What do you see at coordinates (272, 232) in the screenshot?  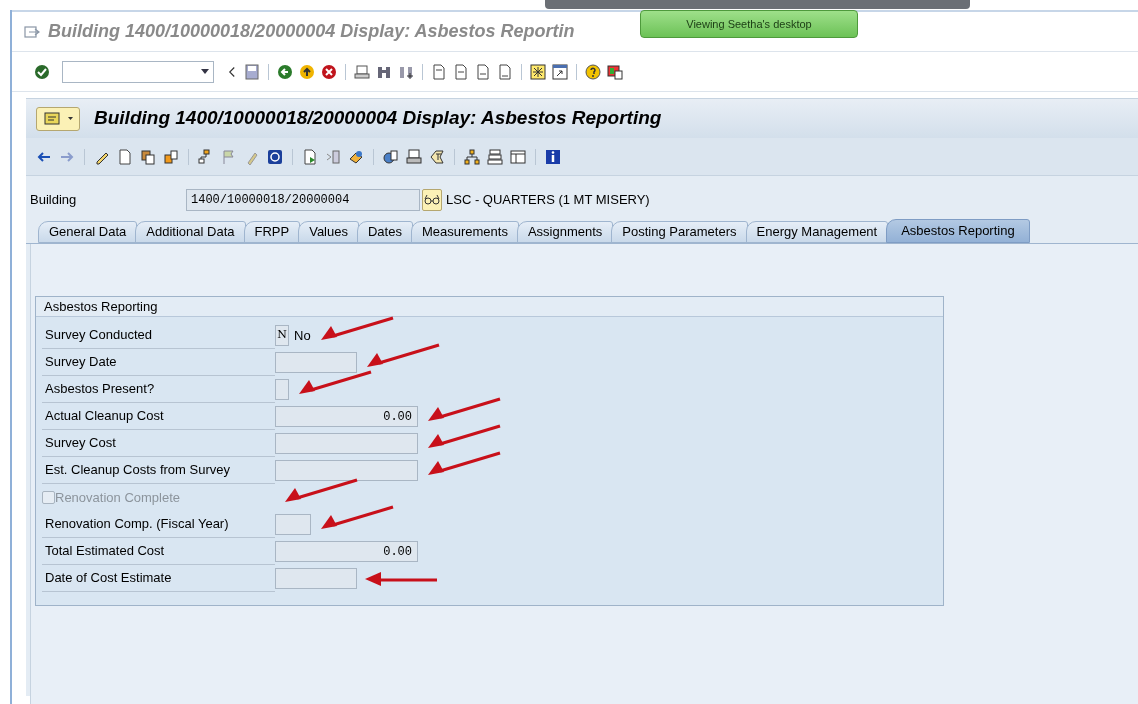 I see `tab: FRPP` at bounding box center [272, 232].